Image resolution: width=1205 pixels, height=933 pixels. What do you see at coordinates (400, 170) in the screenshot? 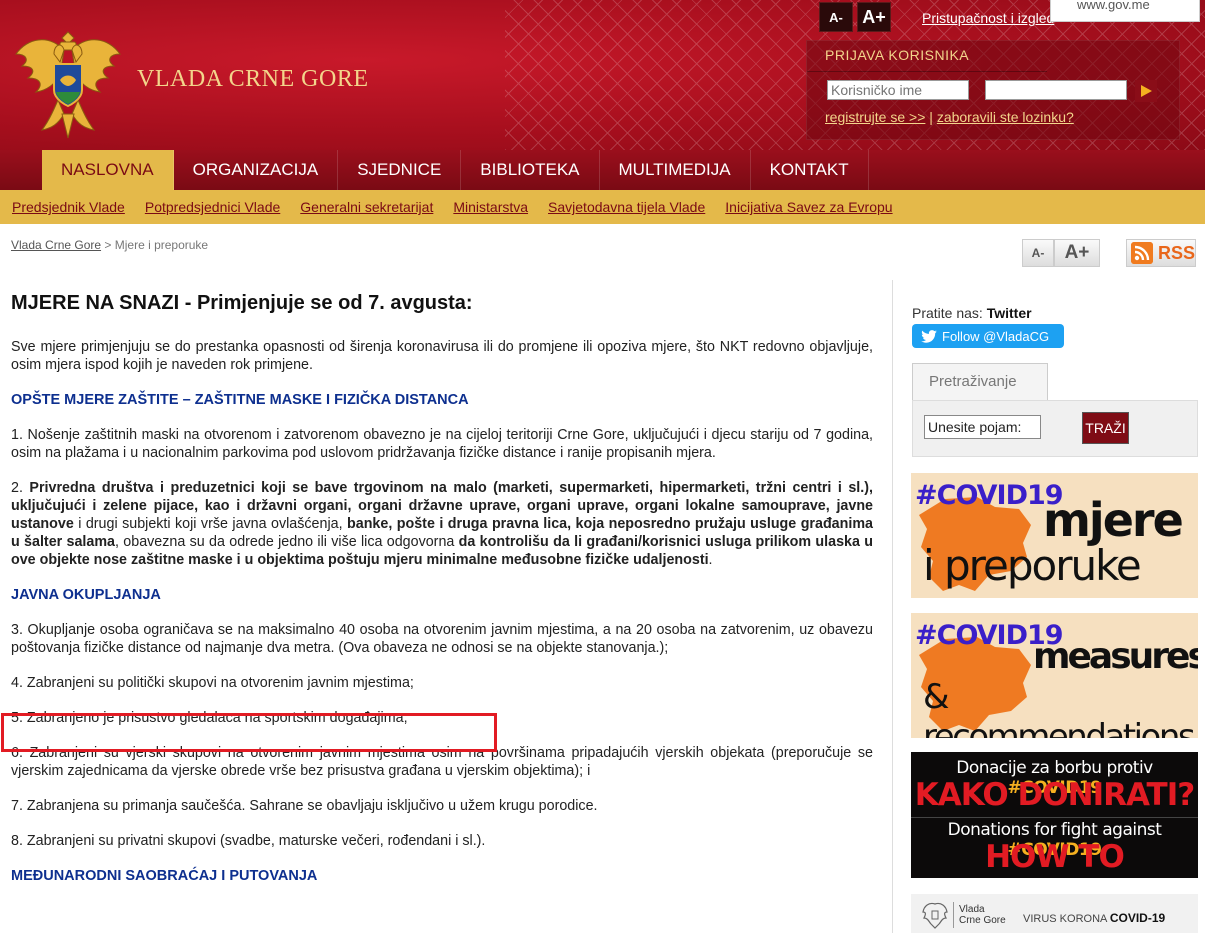
I see `nav-item-sjednice: SJEDNICE` at bounding box center [400, 170].